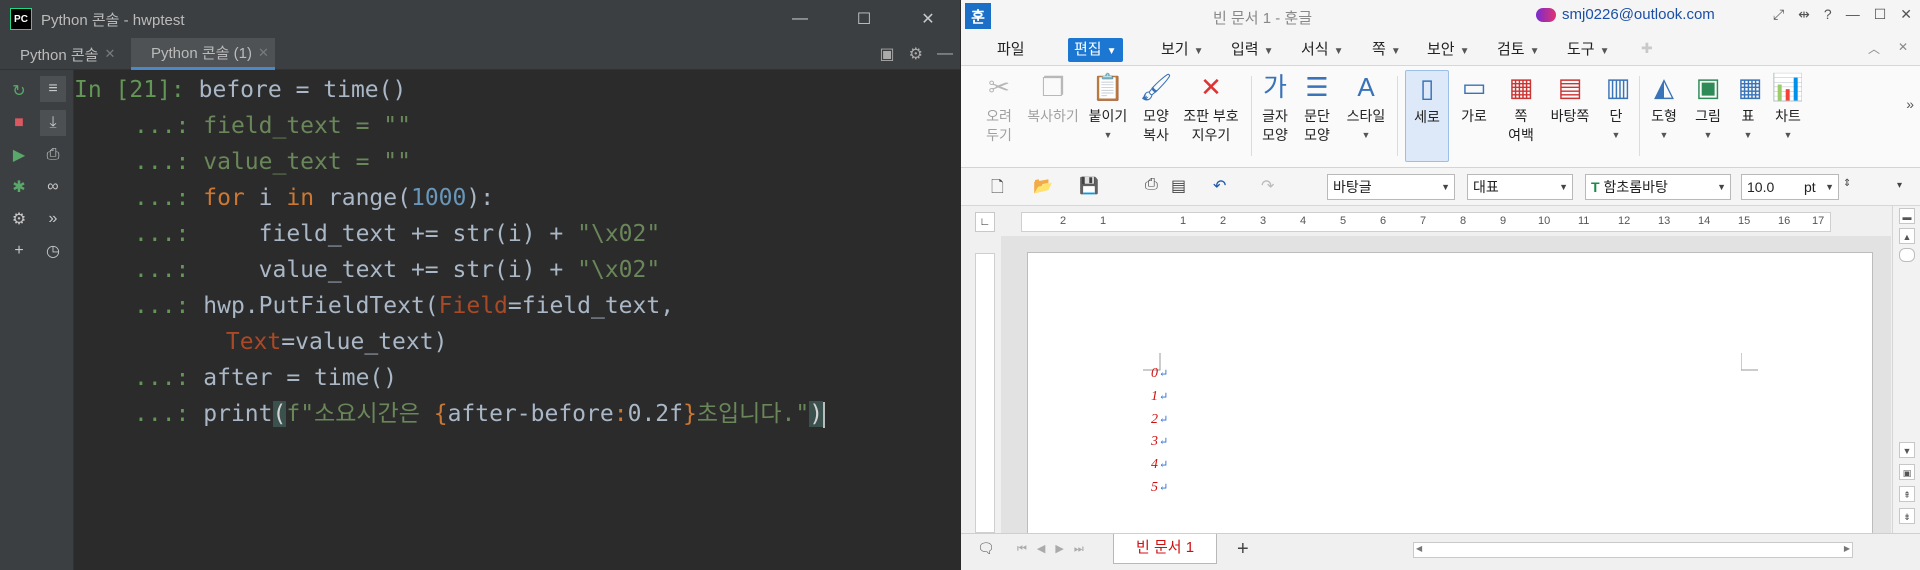 This screenshot has height=570, width=1920. Describe the element at coordinates (1907, 216) in the screenshot. I see `page-up-icon: ▬` at that location.